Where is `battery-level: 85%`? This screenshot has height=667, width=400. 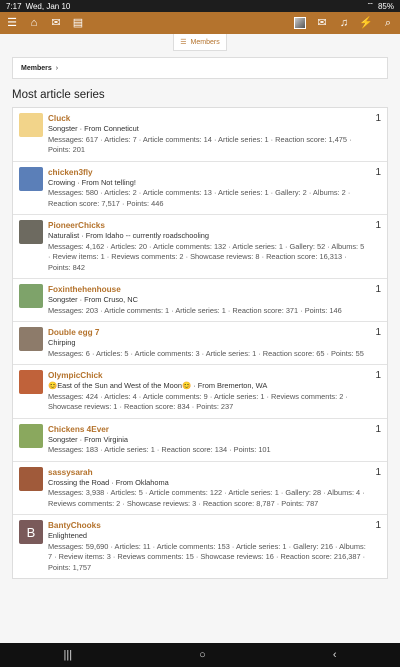
battery-level: 85% is located at coordinates (385, 6).